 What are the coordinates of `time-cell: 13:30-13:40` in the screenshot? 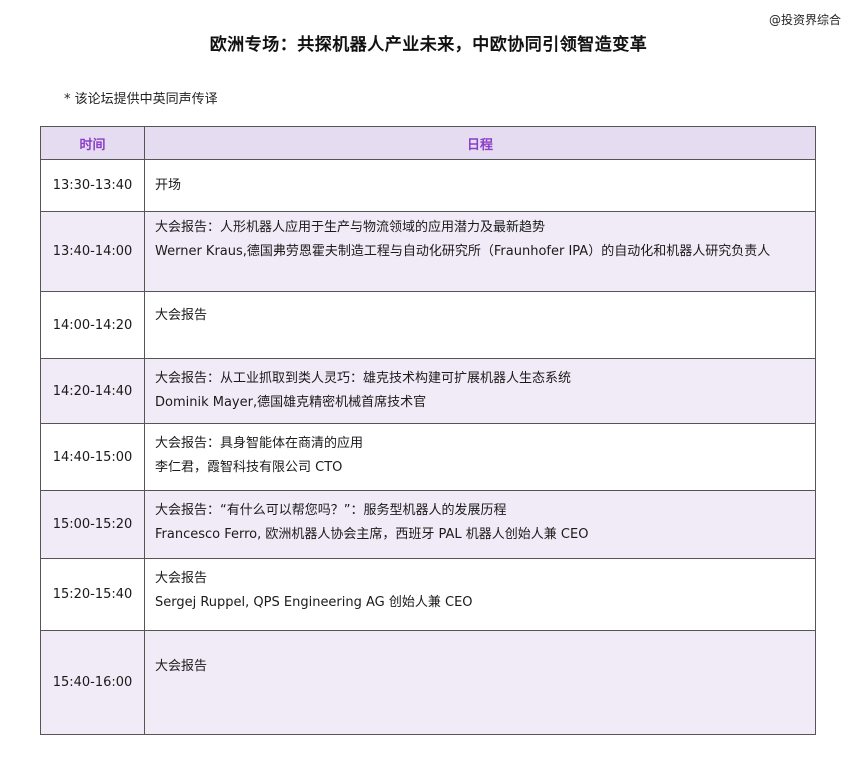 It's located at (92, 185).